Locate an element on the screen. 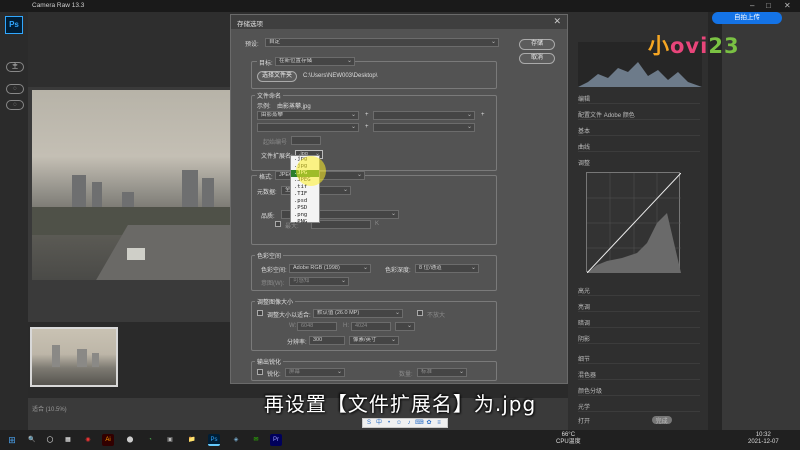  color-space-legend: 色彩空间 is located at coordinates (269, 255).